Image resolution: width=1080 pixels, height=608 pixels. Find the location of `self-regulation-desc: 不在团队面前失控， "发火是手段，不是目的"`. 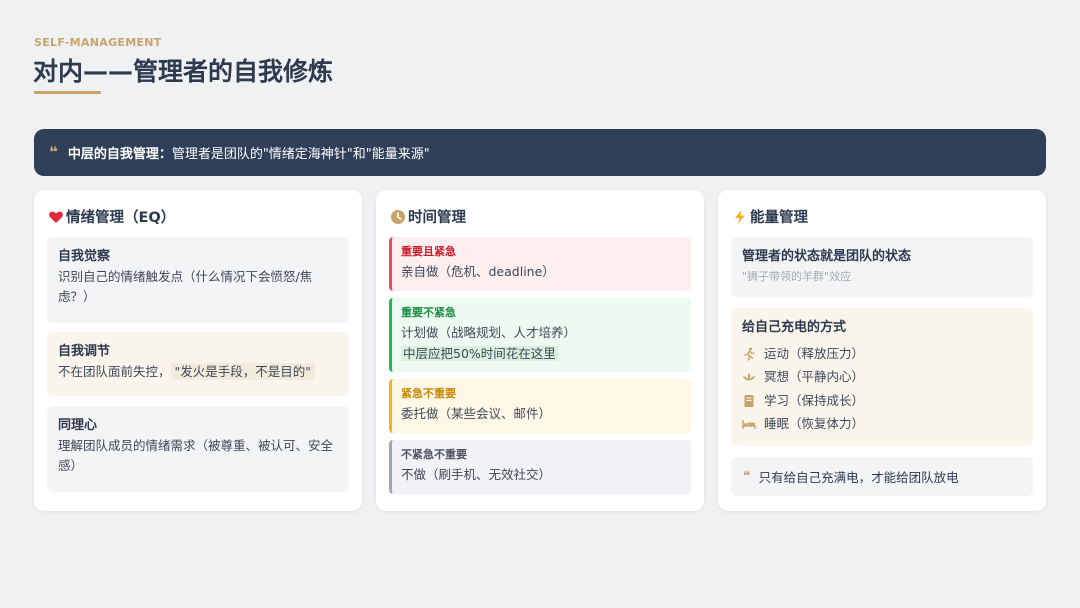

self-regulation-desc: 不在团队面前失控， "发火是手段，不是目的" is located at coordinates (198, 372).